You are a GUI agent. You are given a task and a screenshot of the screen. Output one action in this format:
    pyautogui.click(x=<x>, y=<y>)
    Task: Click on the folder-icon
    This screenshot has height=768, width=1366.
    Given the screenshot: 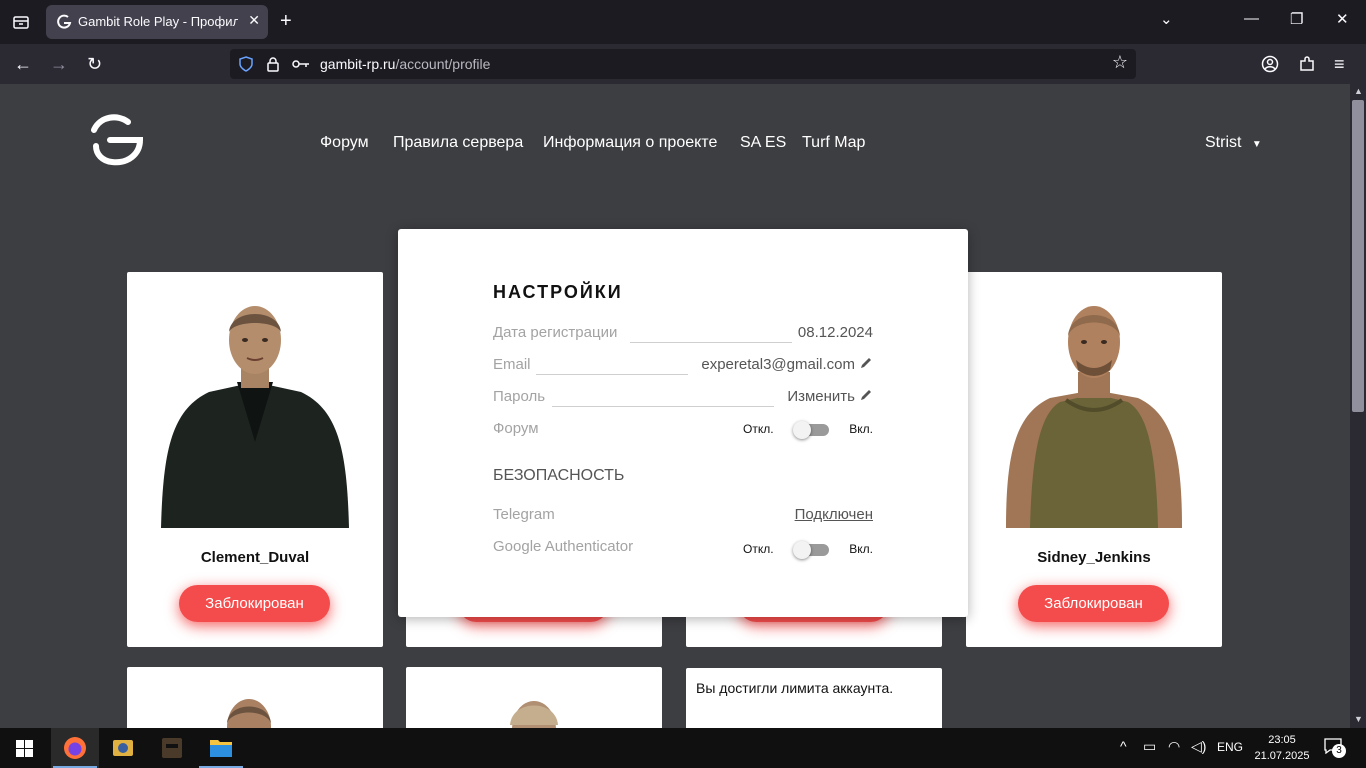 What is the action you would take?
    pyautogui.click(x=221, y=748)
    